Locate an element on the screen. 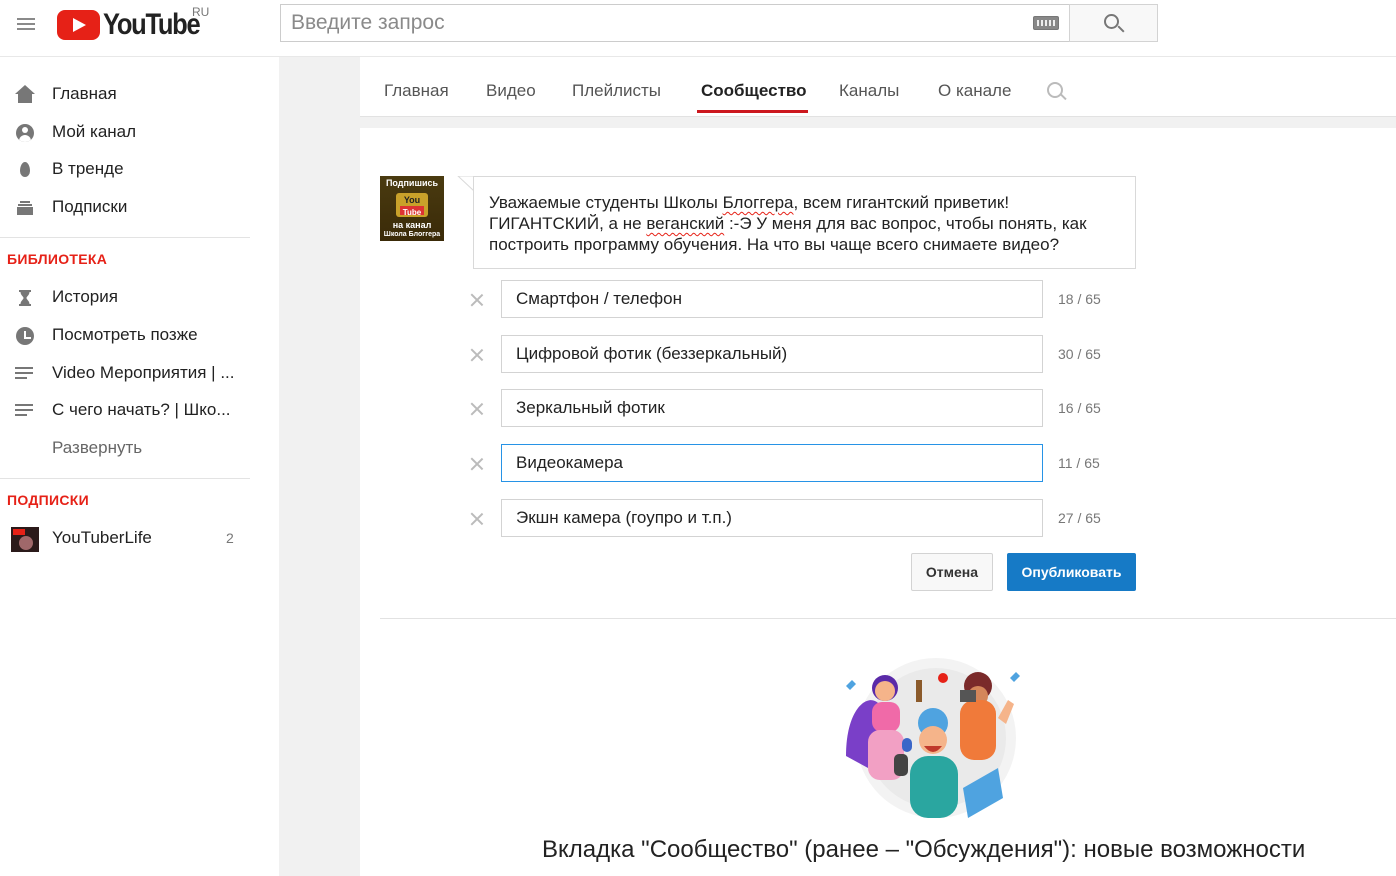 Image resolution: width=1396 pixels, height=876 pixels. sidebar-item-trending: В тренде is located at coordinates (125, 169).